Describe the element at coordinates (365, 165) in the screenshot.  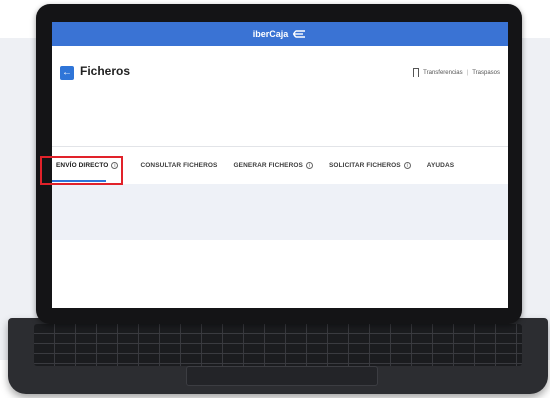
I see `tab-label: SOLICITAR FICHEROS` at that location.